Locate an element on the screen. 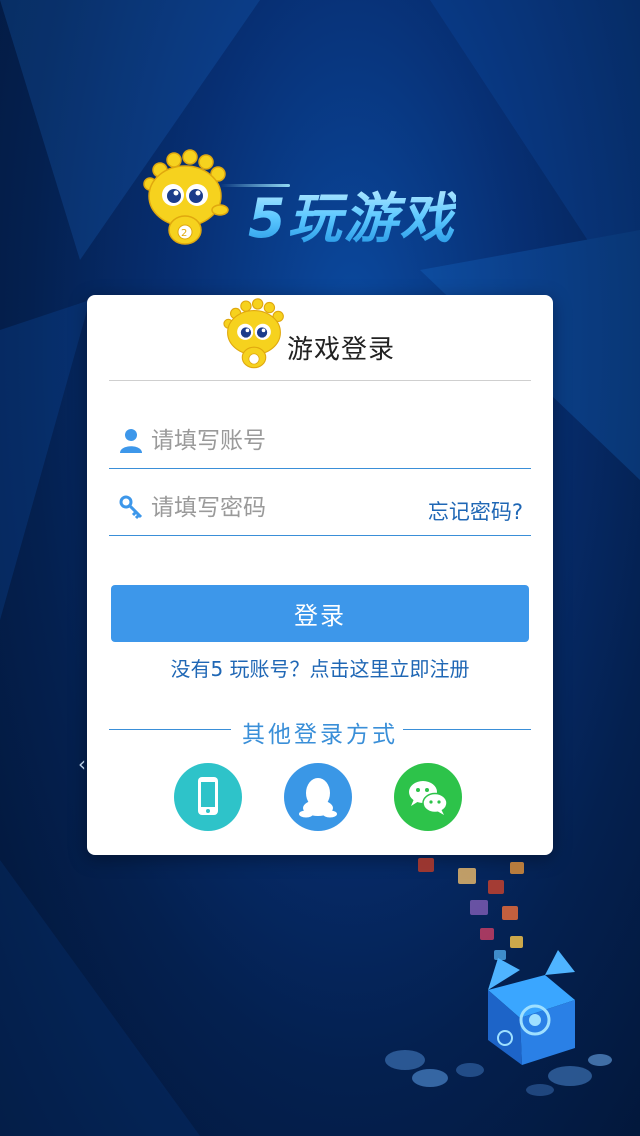 The height and width of the screenshot is (1136, 640). username-field is located at coordinates (320, 439).